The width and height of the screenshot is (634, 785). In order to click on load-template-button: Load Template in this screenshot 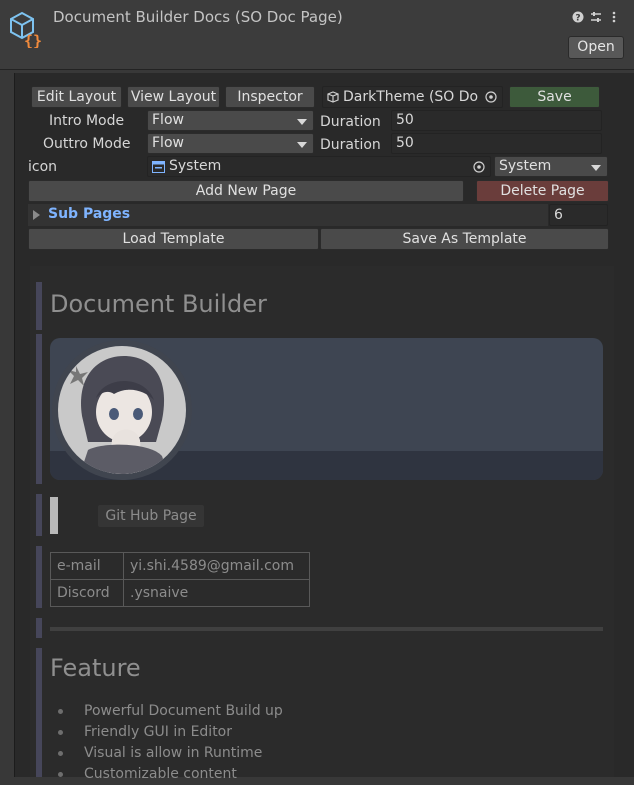, I will do `click(173, 239)`.